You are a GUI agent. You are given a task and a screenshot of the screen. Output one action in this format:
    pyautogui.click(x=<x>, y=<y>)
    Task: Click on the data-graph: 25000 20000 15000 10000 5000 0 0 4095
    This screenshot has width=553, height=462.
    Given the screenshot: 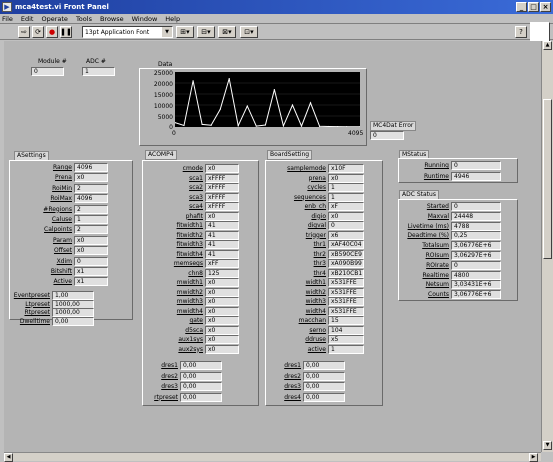 What is the action you would take?
    pyautogui.click(x=253, y=107)
    